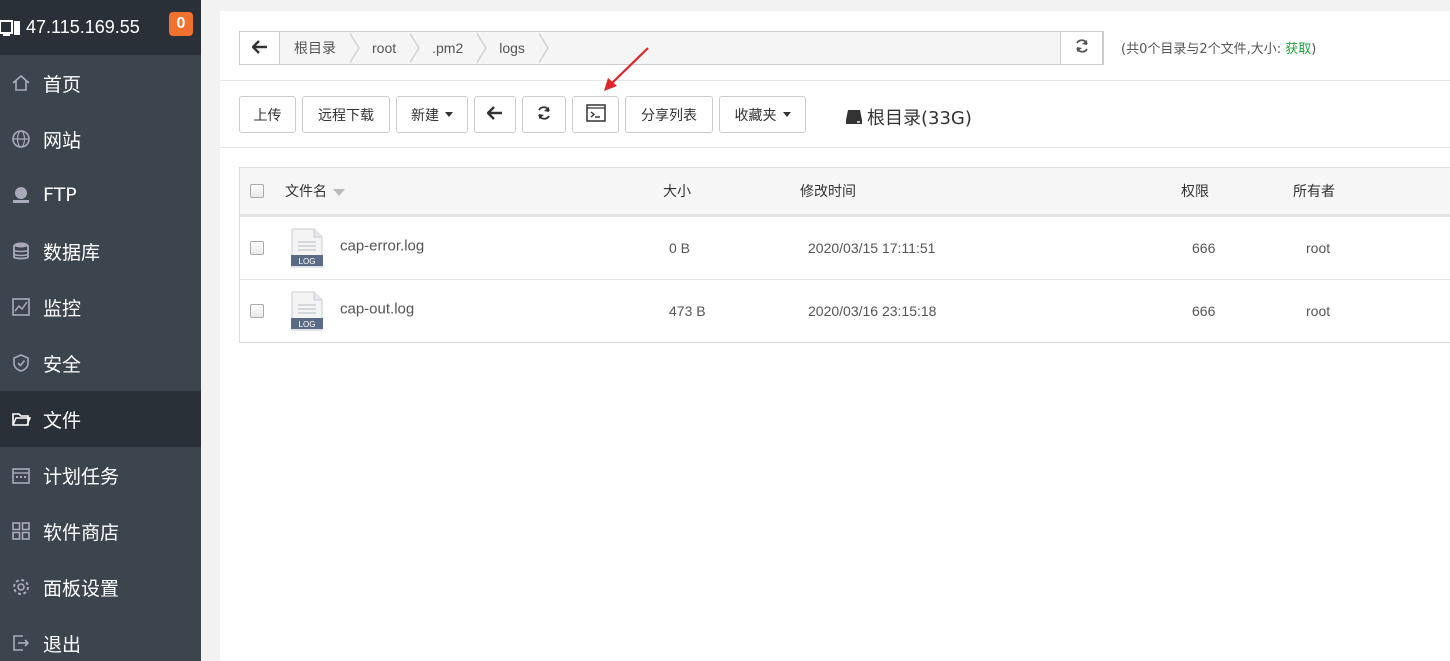 This screenshot has width=1450, height=661. I want to click on sidebar-item-settings: 面板设置, so click(100, 587).